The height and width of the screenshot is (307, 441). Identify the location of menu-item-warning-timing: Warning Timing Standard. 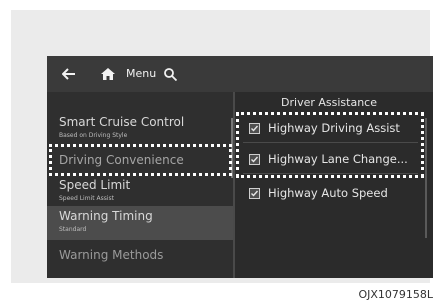
(140, 223).